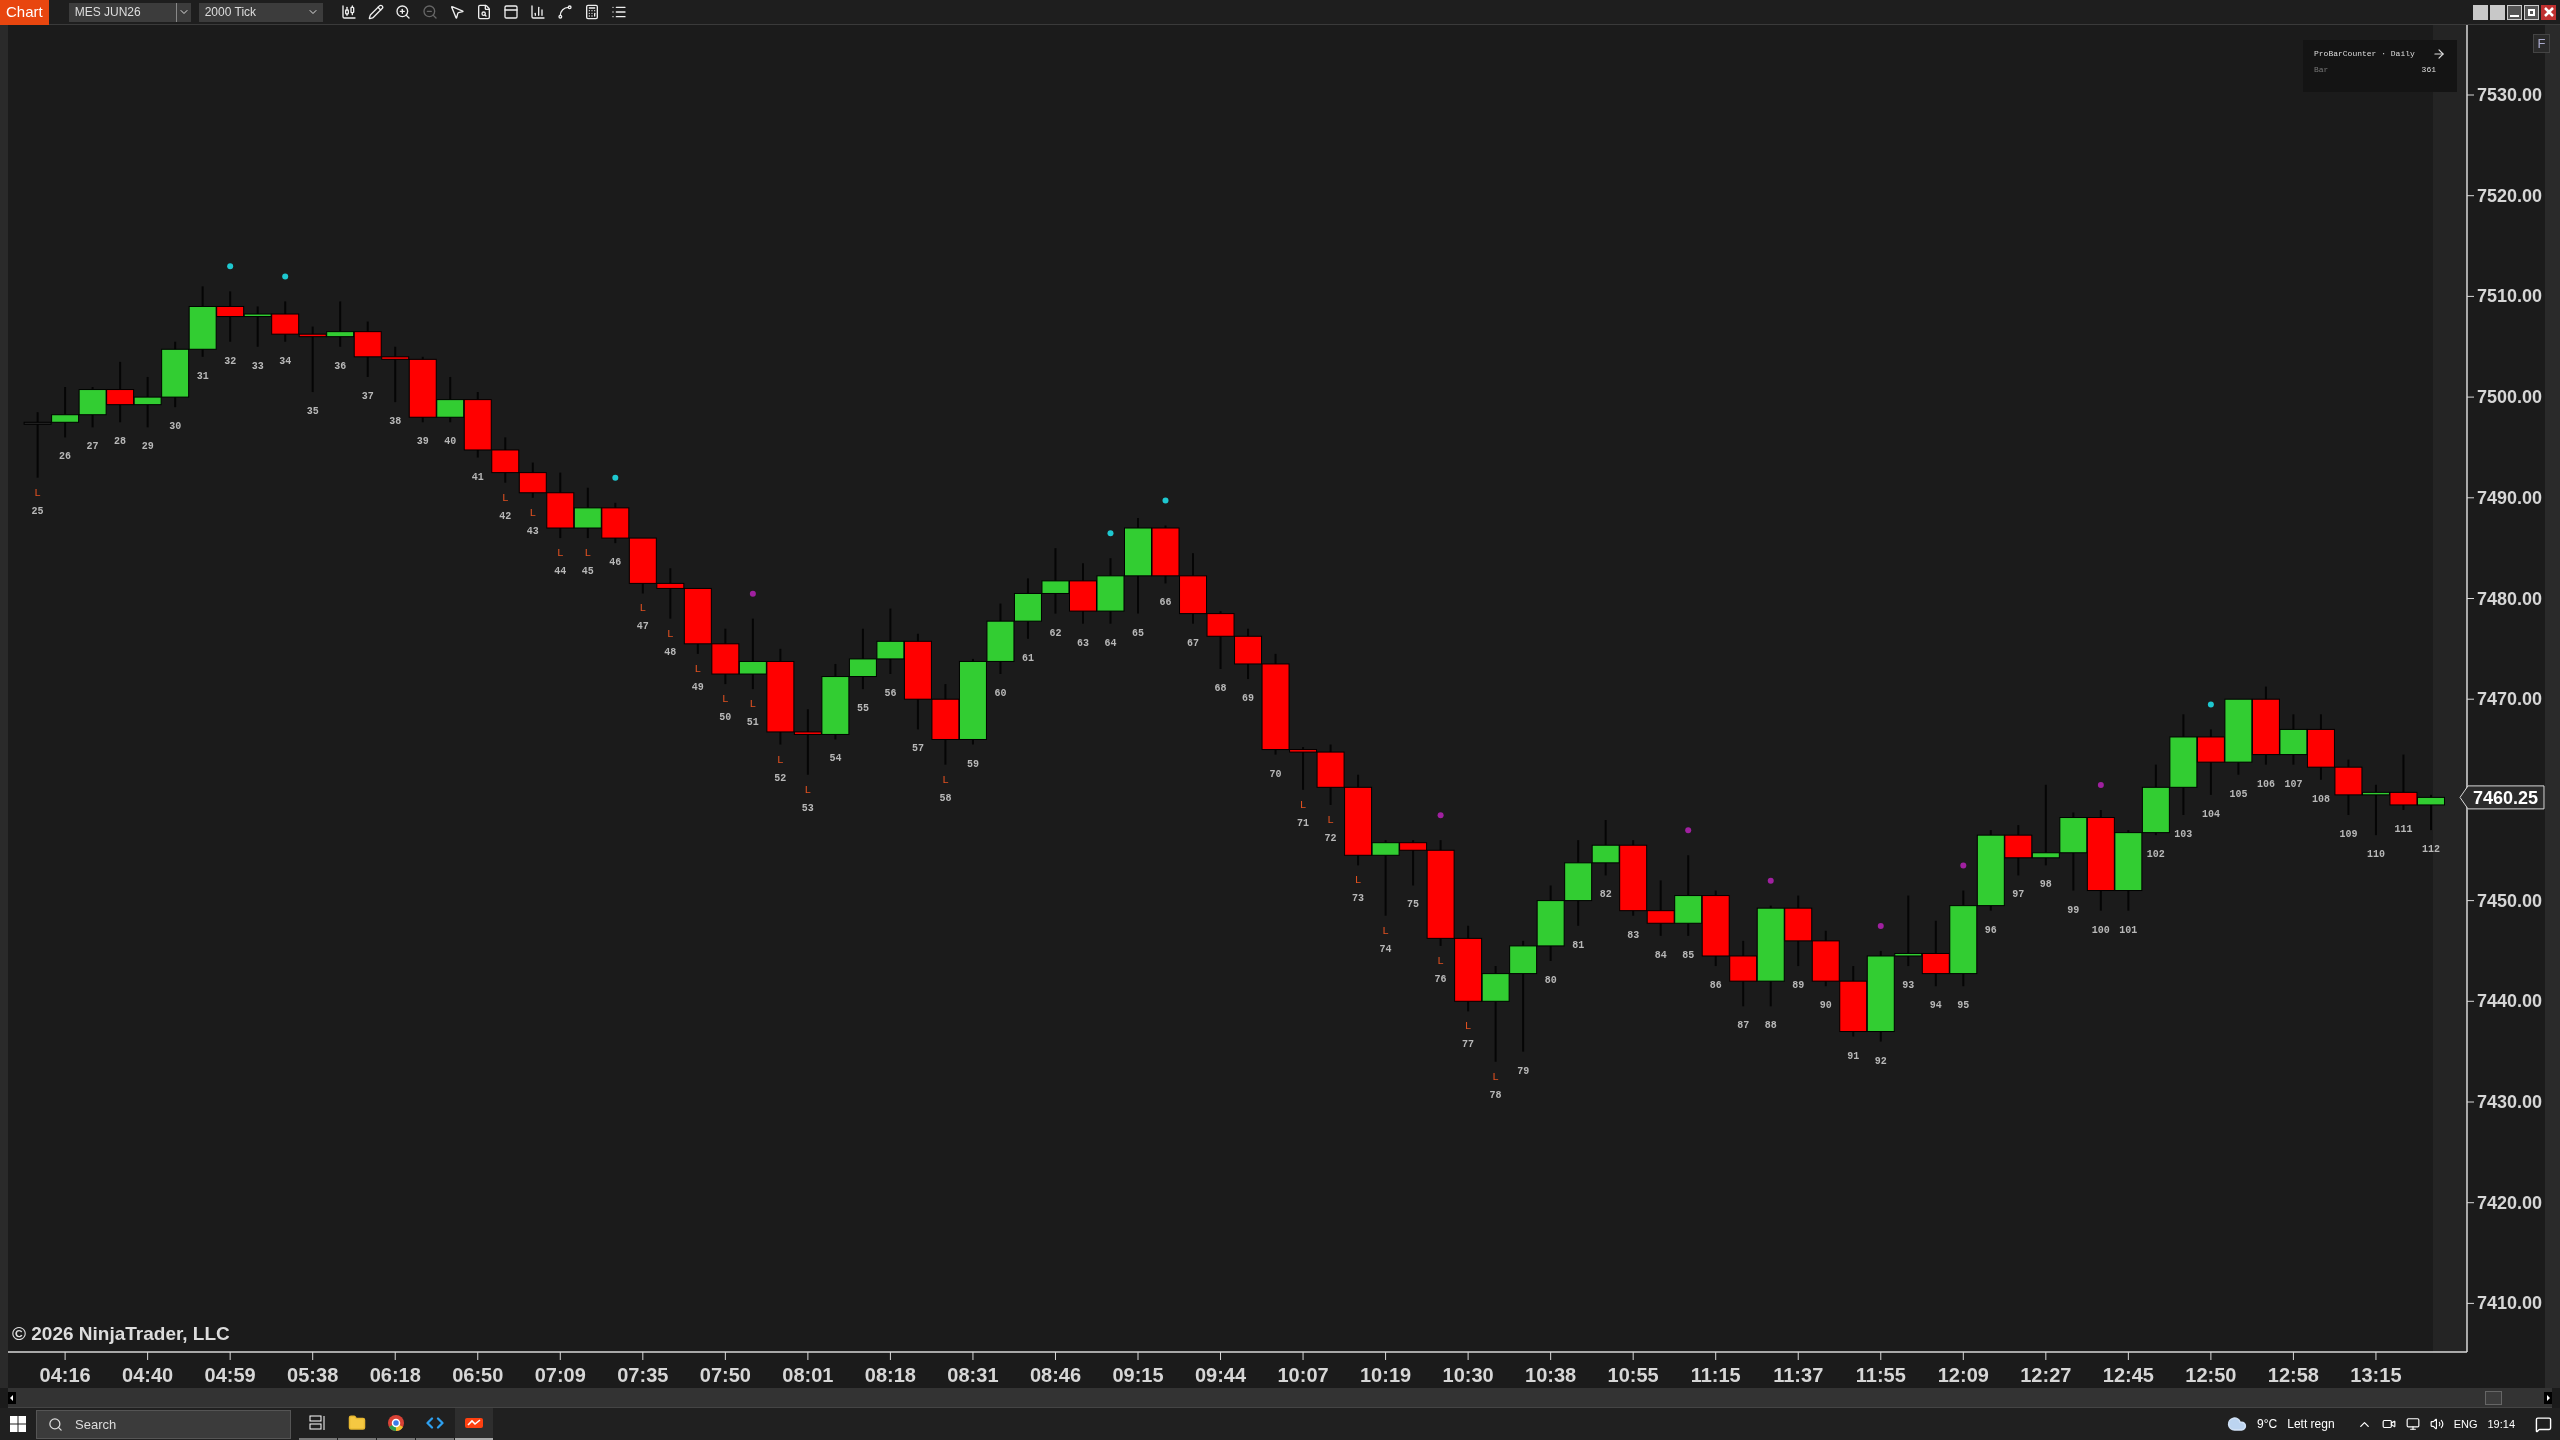  I want to click on bar-number: 79, so click(1523, 1071).